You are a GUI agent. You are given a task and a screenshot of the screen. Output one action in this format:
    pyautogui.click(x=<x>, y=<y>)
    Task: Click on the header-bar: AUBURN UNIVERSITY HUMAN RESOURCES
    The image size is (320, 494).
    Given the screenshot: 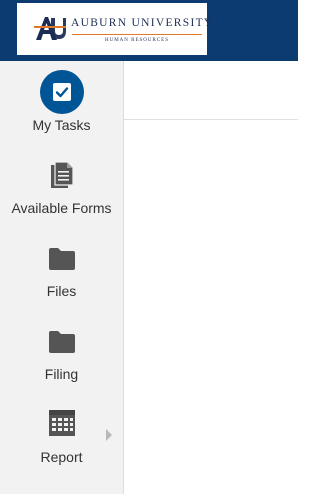 What is the action you would take?
    pyautogui.click(x=149, y=30)
    